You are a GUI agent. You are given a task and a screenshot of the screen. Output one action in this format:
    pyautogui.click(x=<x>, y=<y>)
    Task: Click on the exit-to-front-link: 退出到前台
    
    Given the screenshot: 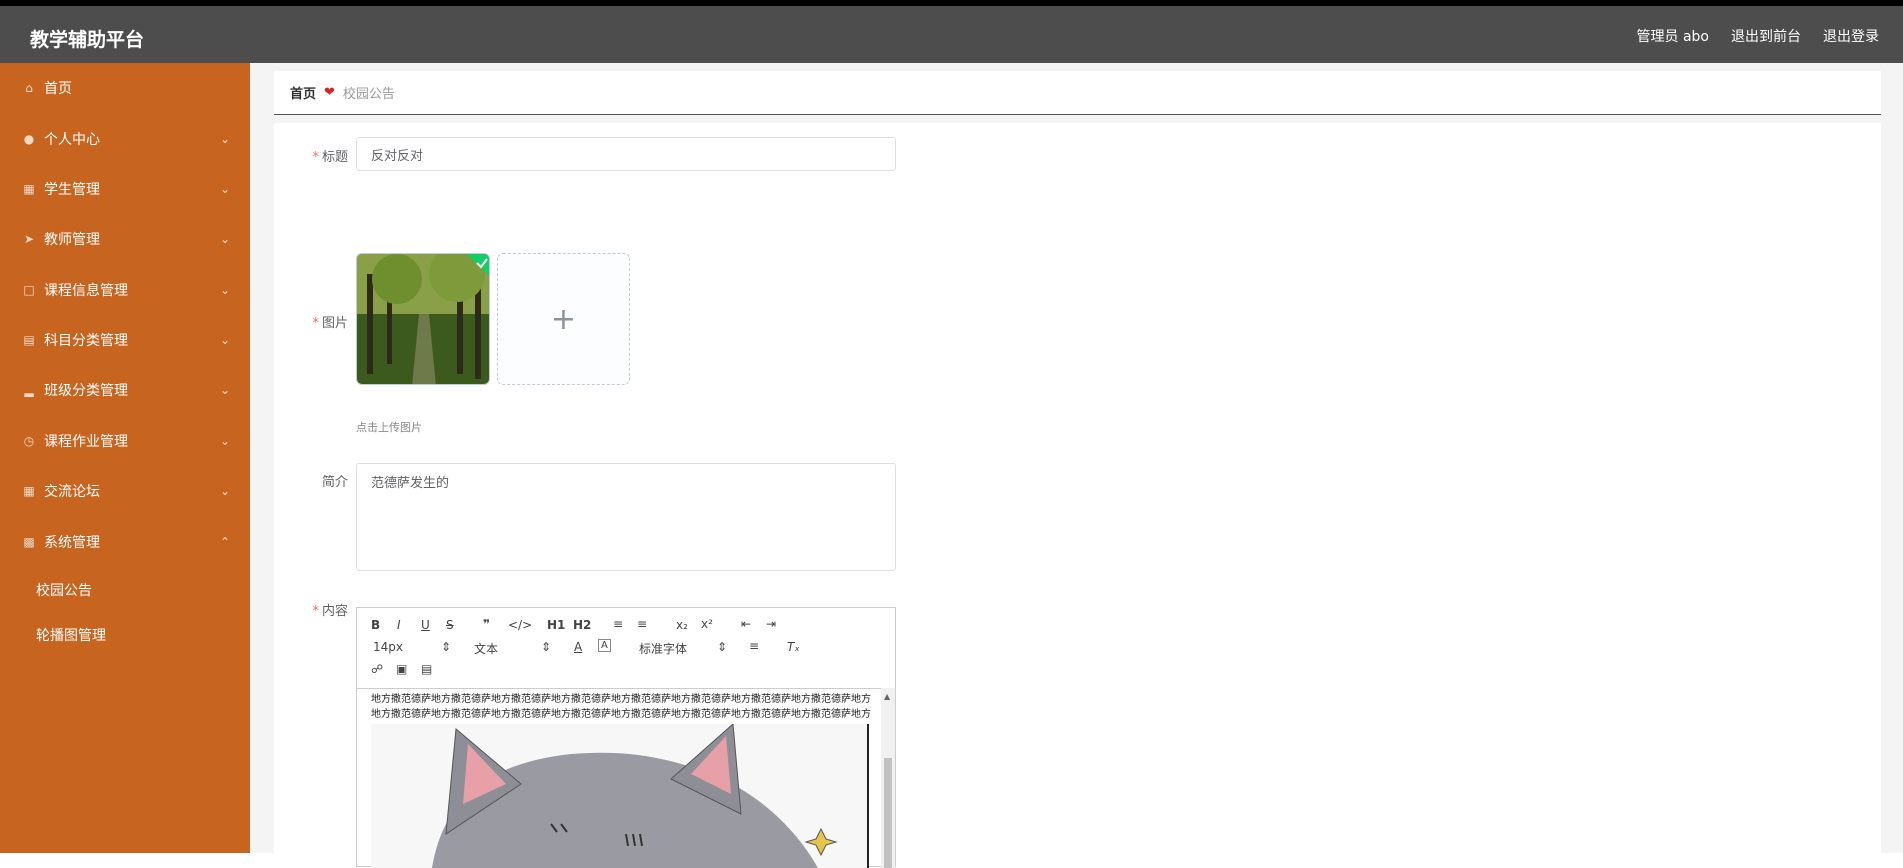 What is the action you would take?
    pyautogui.click(x=1766, y=36)
    